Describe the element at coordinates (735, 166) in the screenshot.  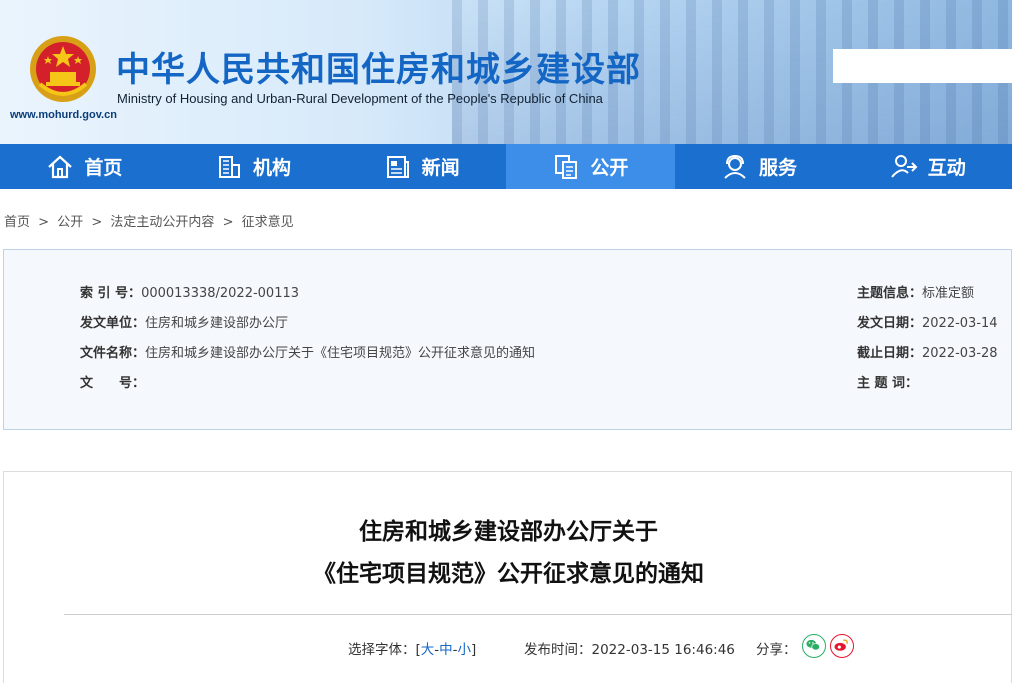
I see `service-person-icon` at that location.